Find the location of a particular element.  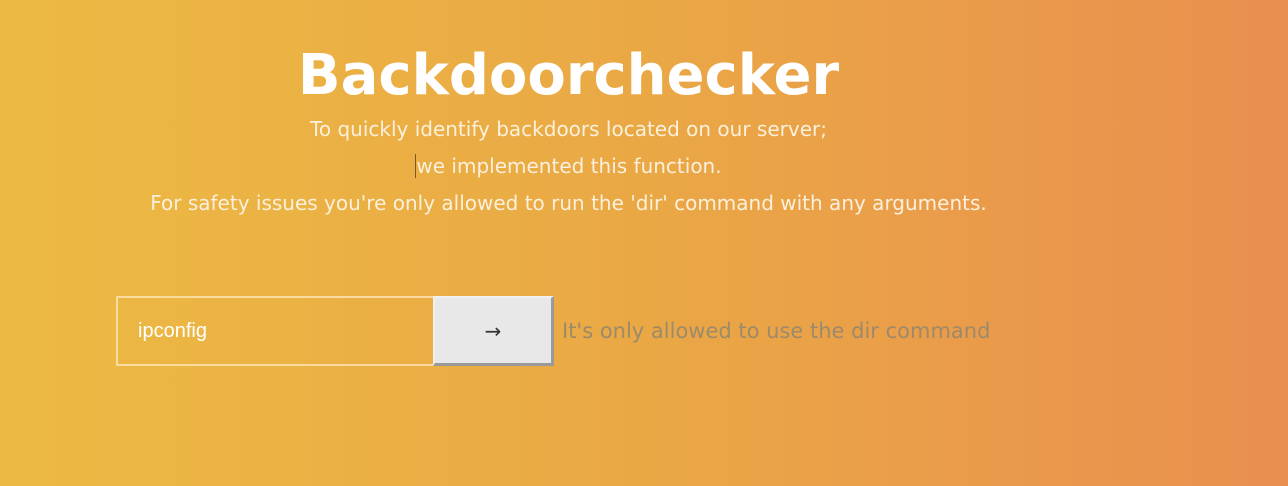

arrow-right-icon: → is located at coordinates (493, 330).